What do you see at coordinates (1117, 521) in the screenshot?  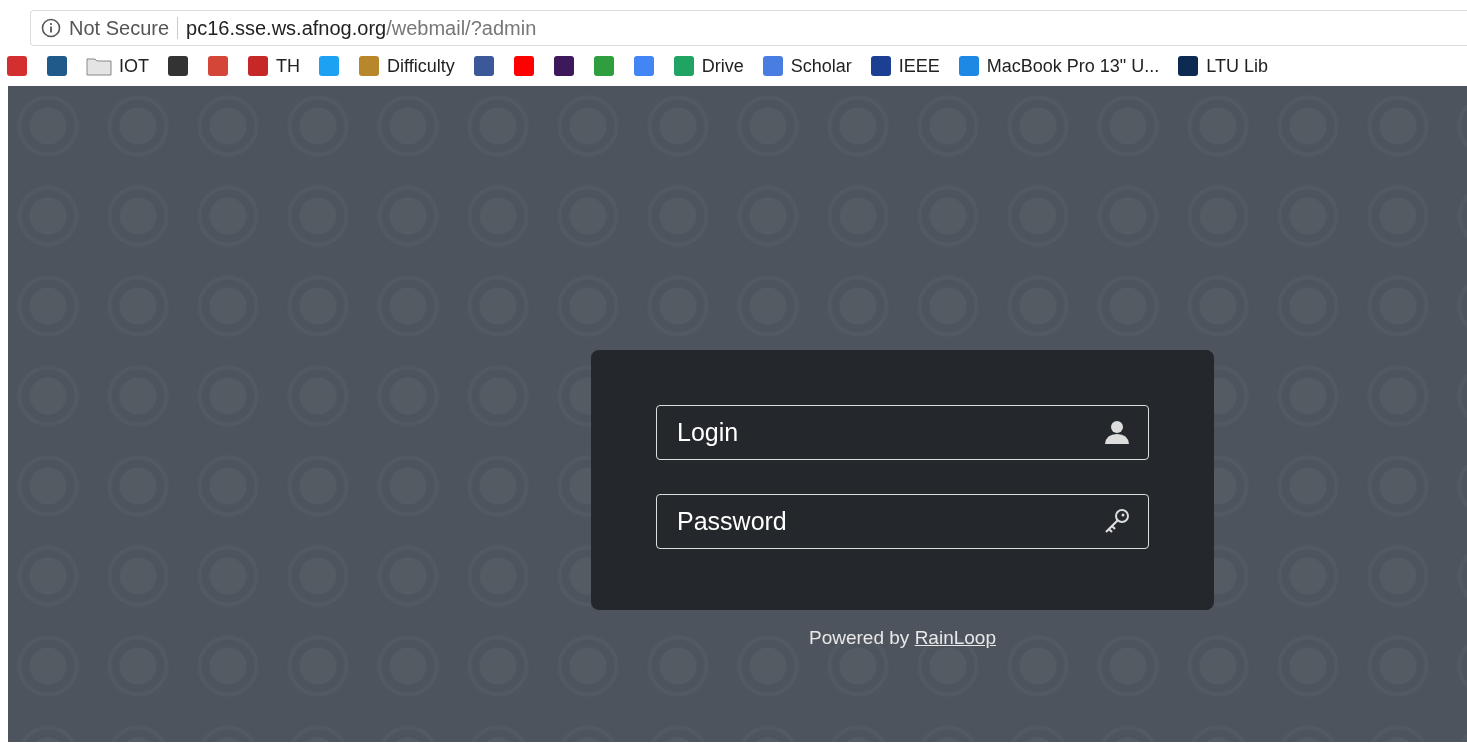 I see `key-icon` at bounding box center [1117, 521].